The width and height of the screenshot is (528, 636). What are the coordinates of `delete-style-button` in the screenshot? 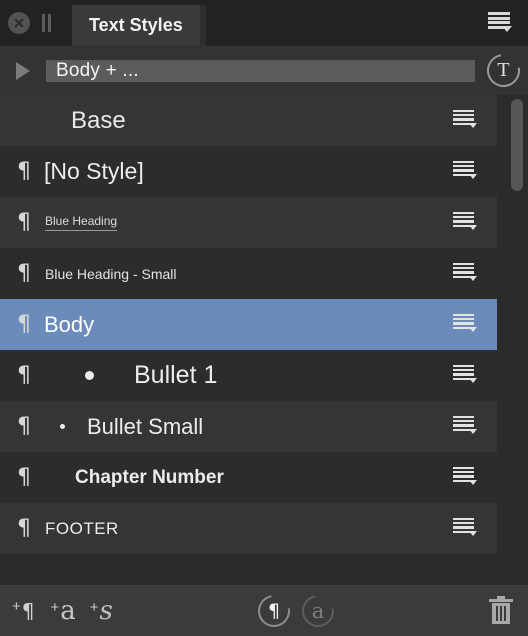 It's located at (501, 610).